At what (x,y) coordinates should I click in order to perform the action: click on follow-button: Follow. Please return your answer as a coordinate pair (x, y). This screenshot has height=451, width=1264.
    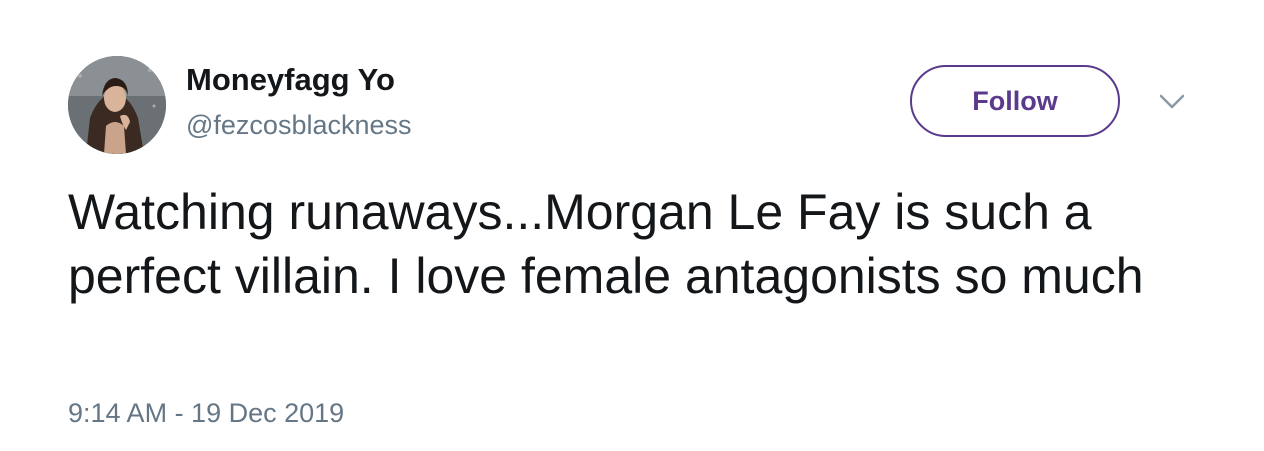
    Looking at the image, I should click on (1015, 101).